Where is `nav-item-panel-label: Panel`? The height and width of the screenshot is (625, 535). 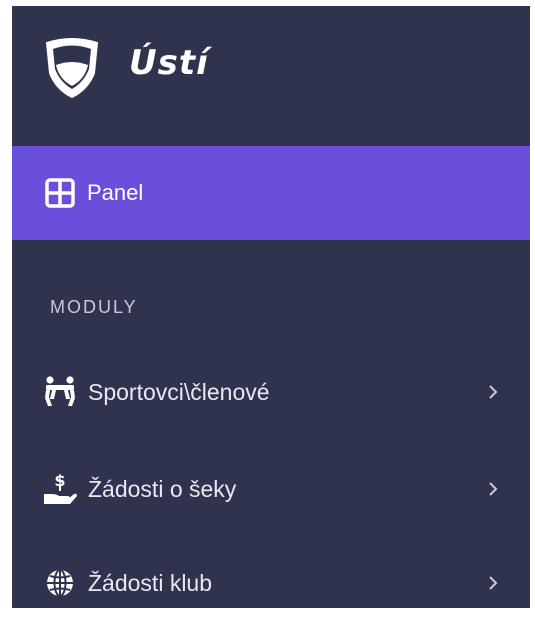
nav-item-panel-label: Panel is located at coordinates (115, 192).